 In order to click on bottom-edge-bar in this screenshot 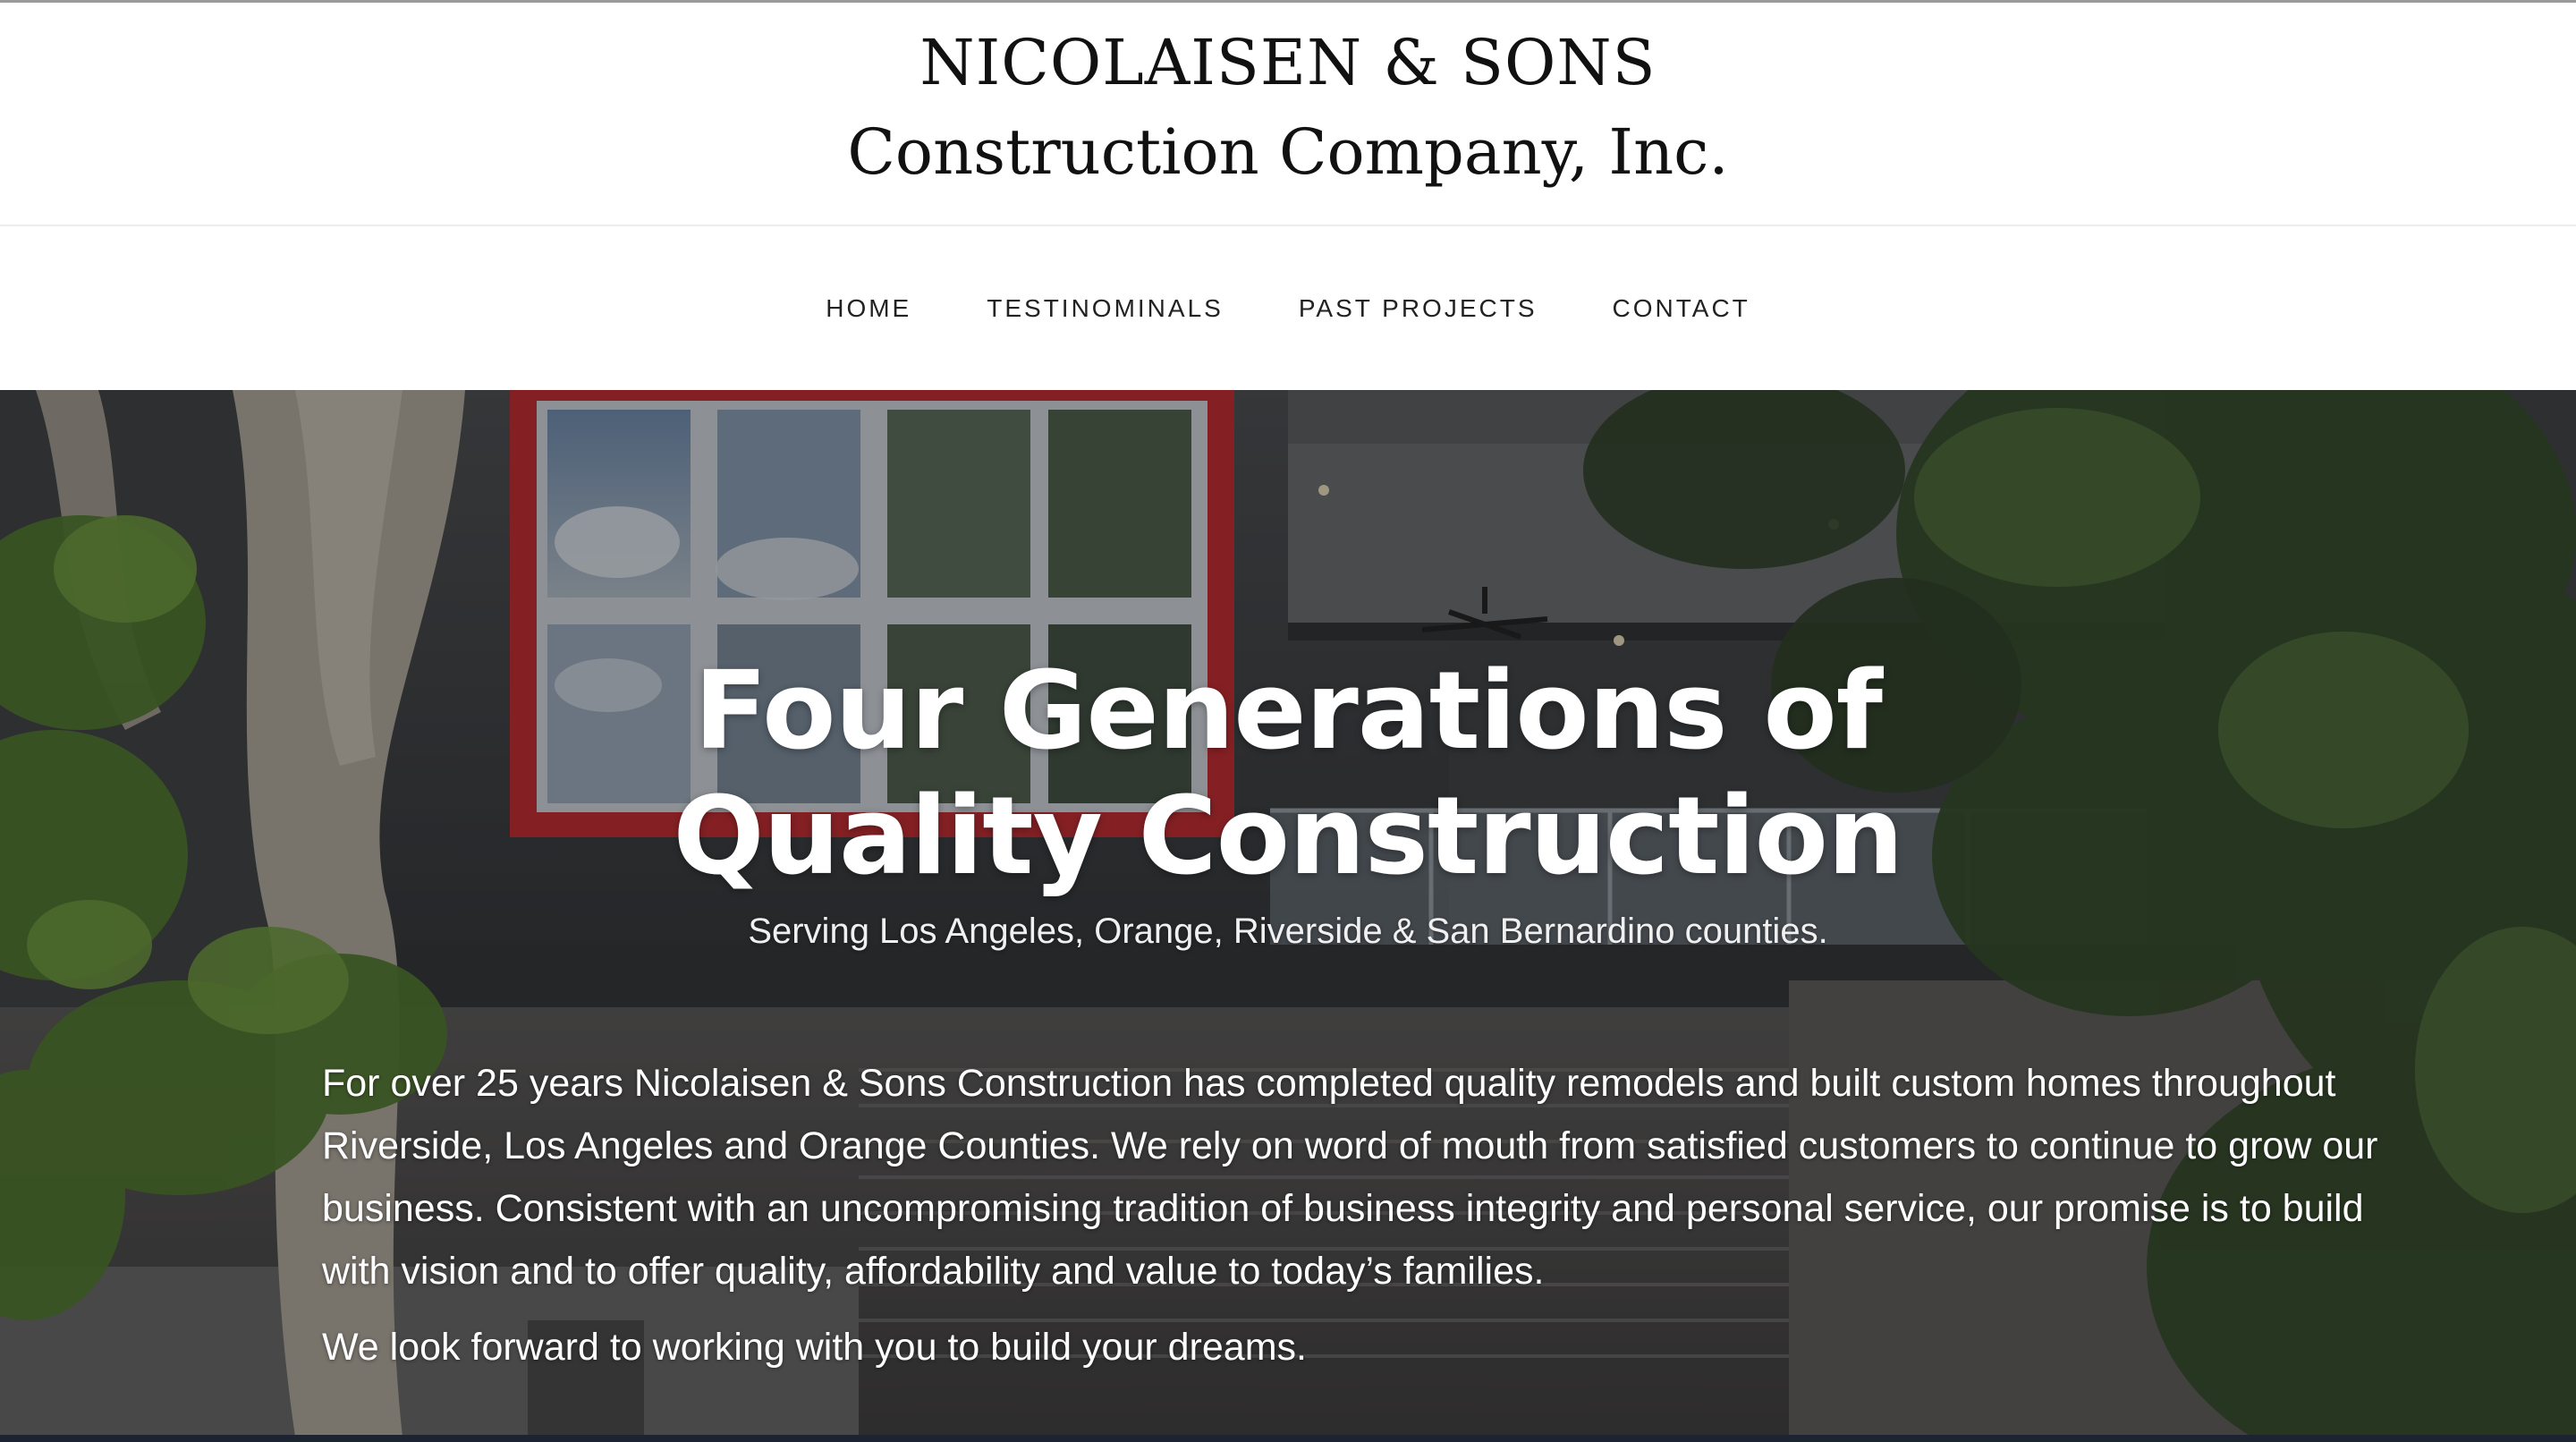, I will do `click(1288, 1438)`.